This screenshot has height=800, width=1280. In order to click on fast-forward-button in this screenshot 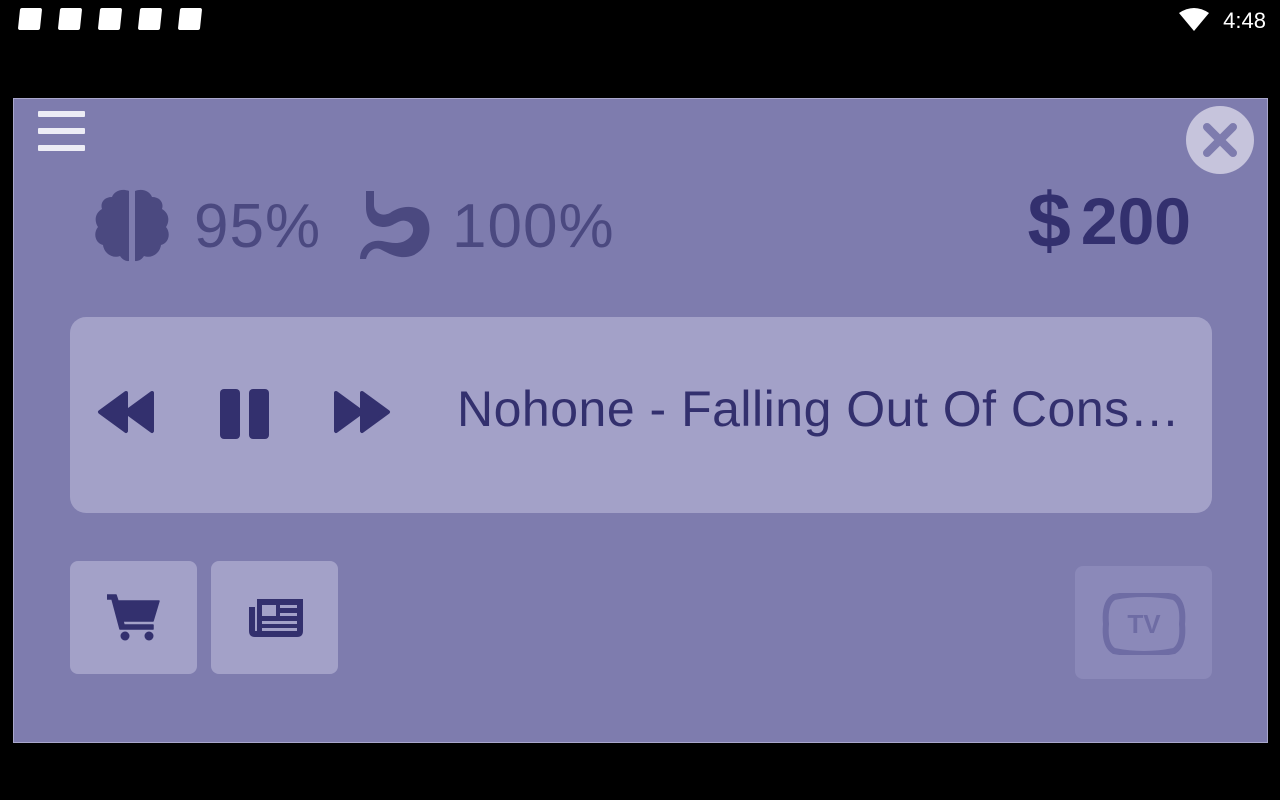, I will do `click(362, 414)`.